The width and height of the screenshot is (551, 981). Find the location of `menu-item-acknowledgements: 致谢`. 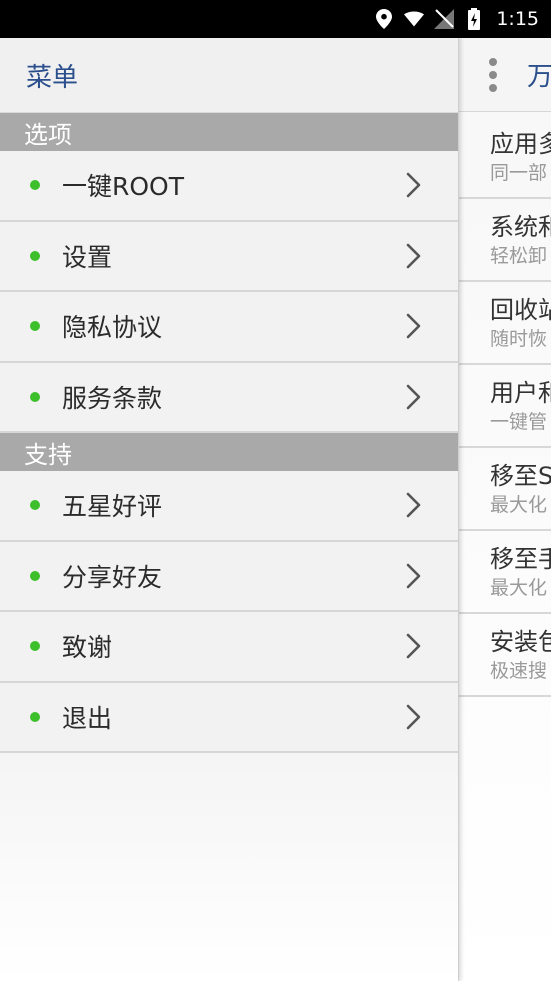

menu-item-acknowledgements: 致谢 is located at coordinates (229, 647).